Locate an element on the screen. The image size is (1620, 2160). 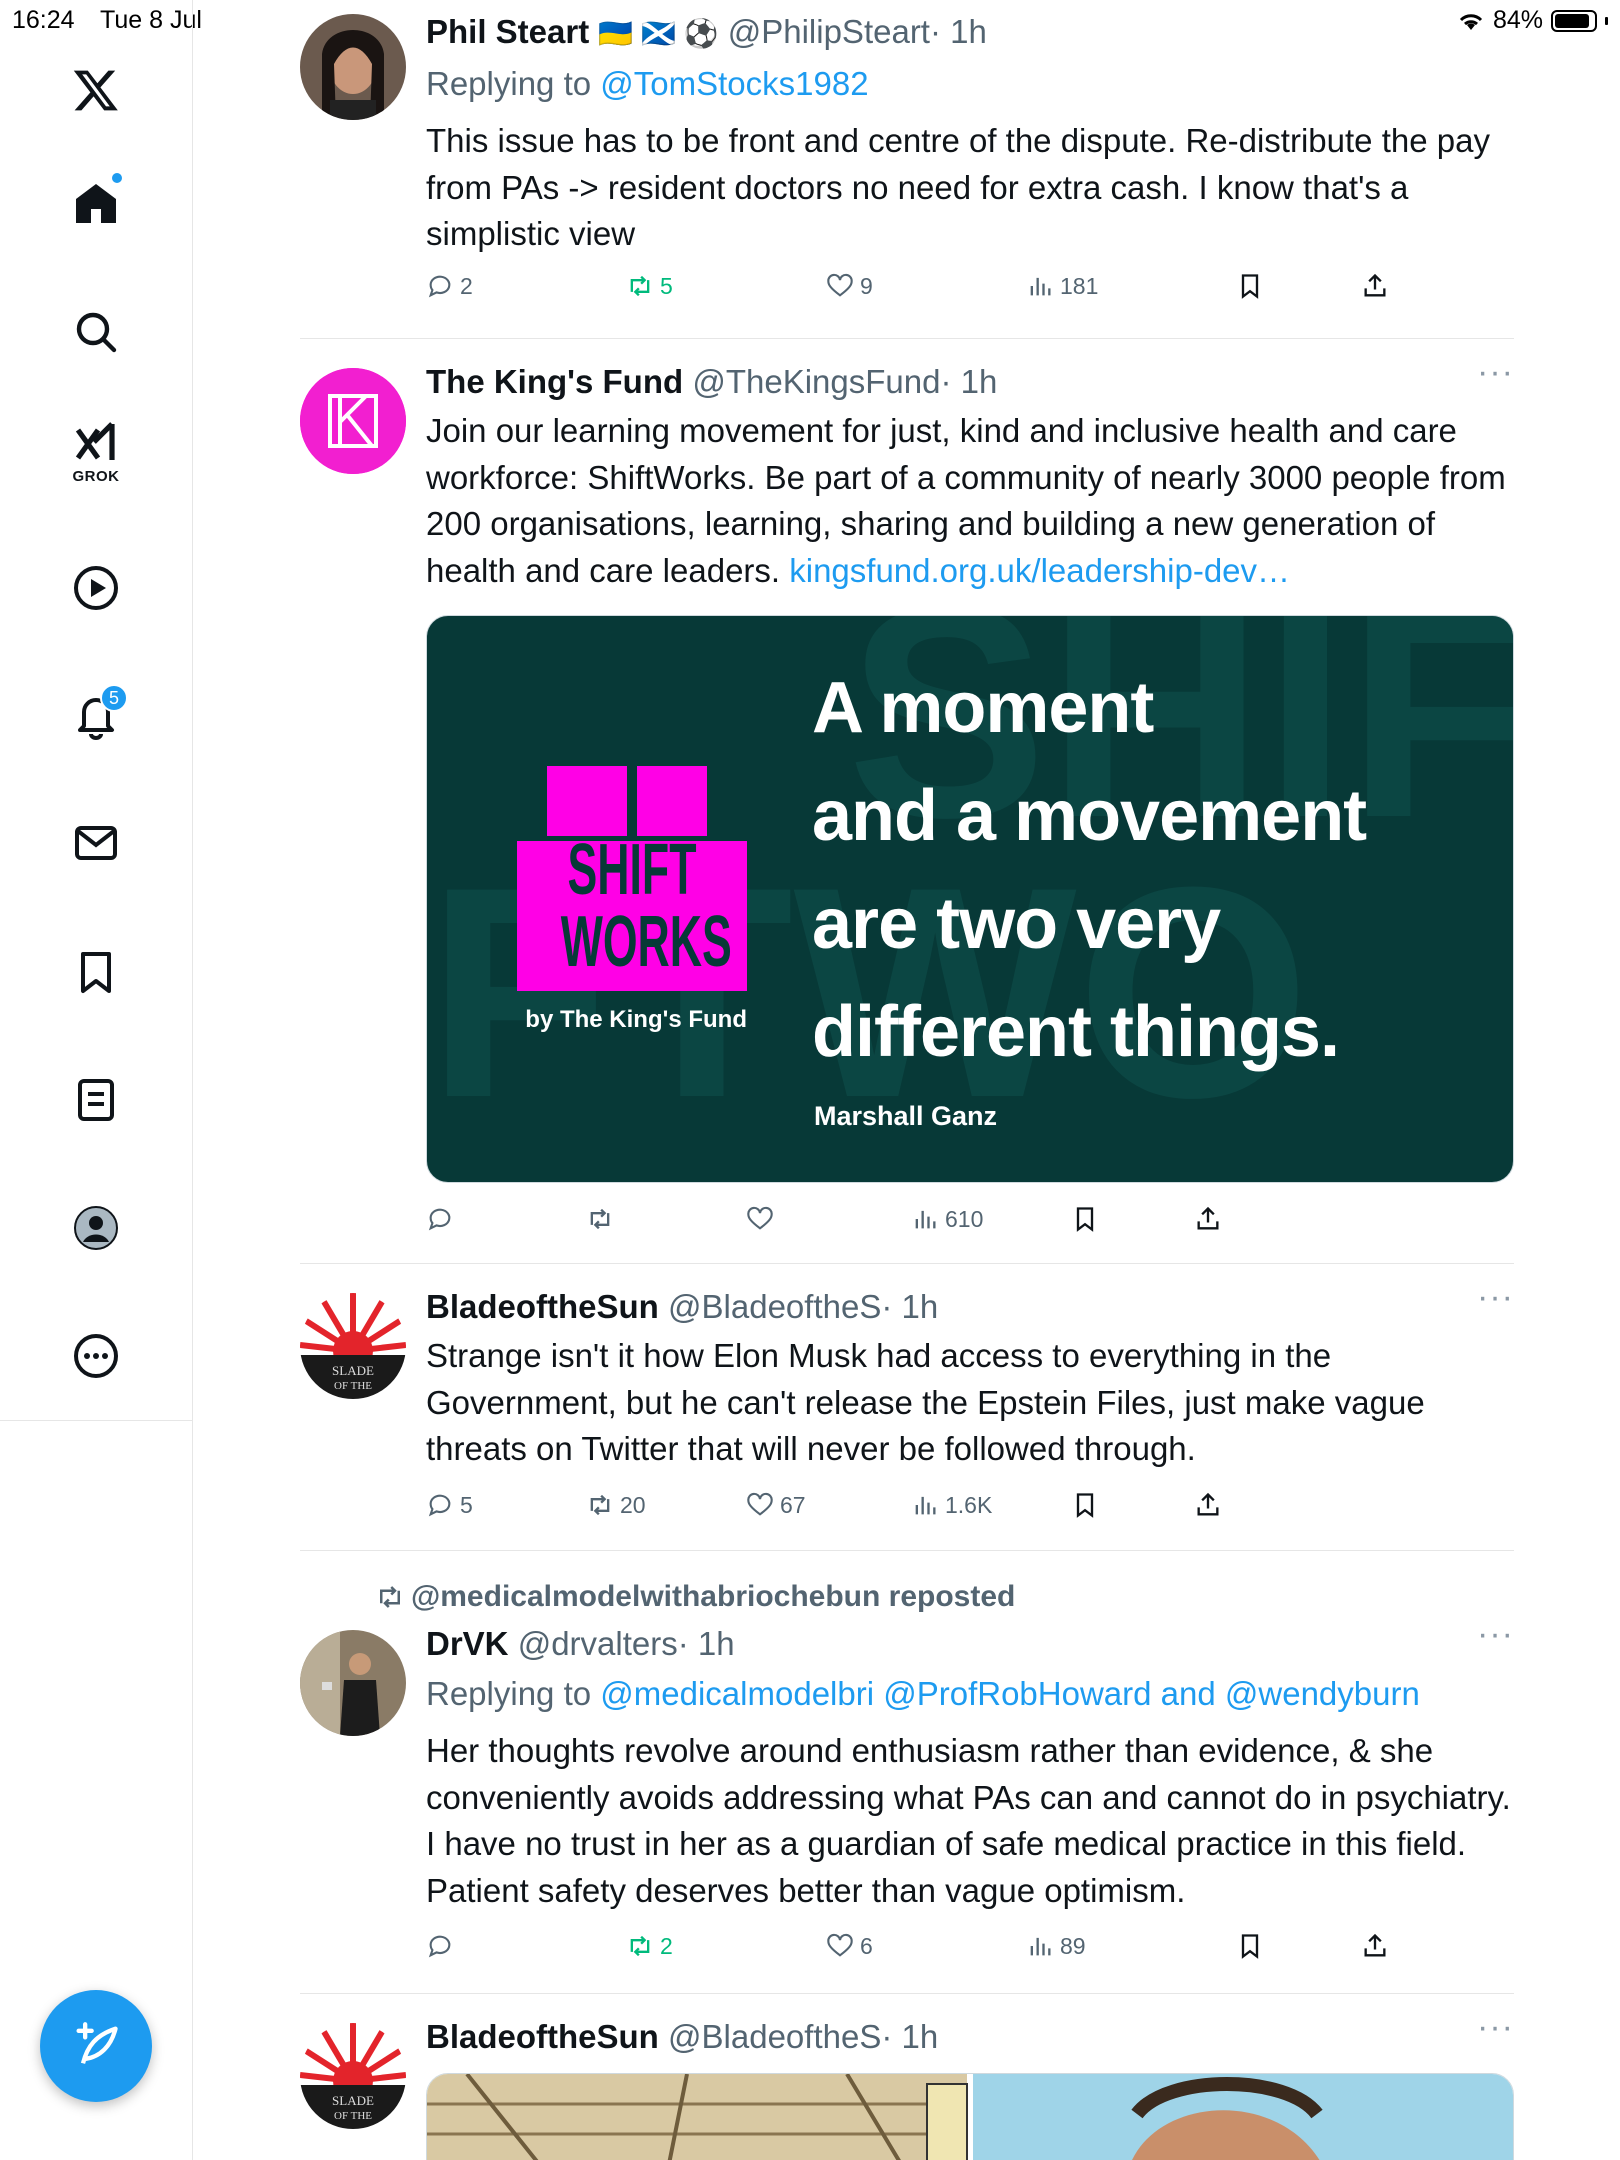
views-button: 181 is located at coordinates (1062, 286).